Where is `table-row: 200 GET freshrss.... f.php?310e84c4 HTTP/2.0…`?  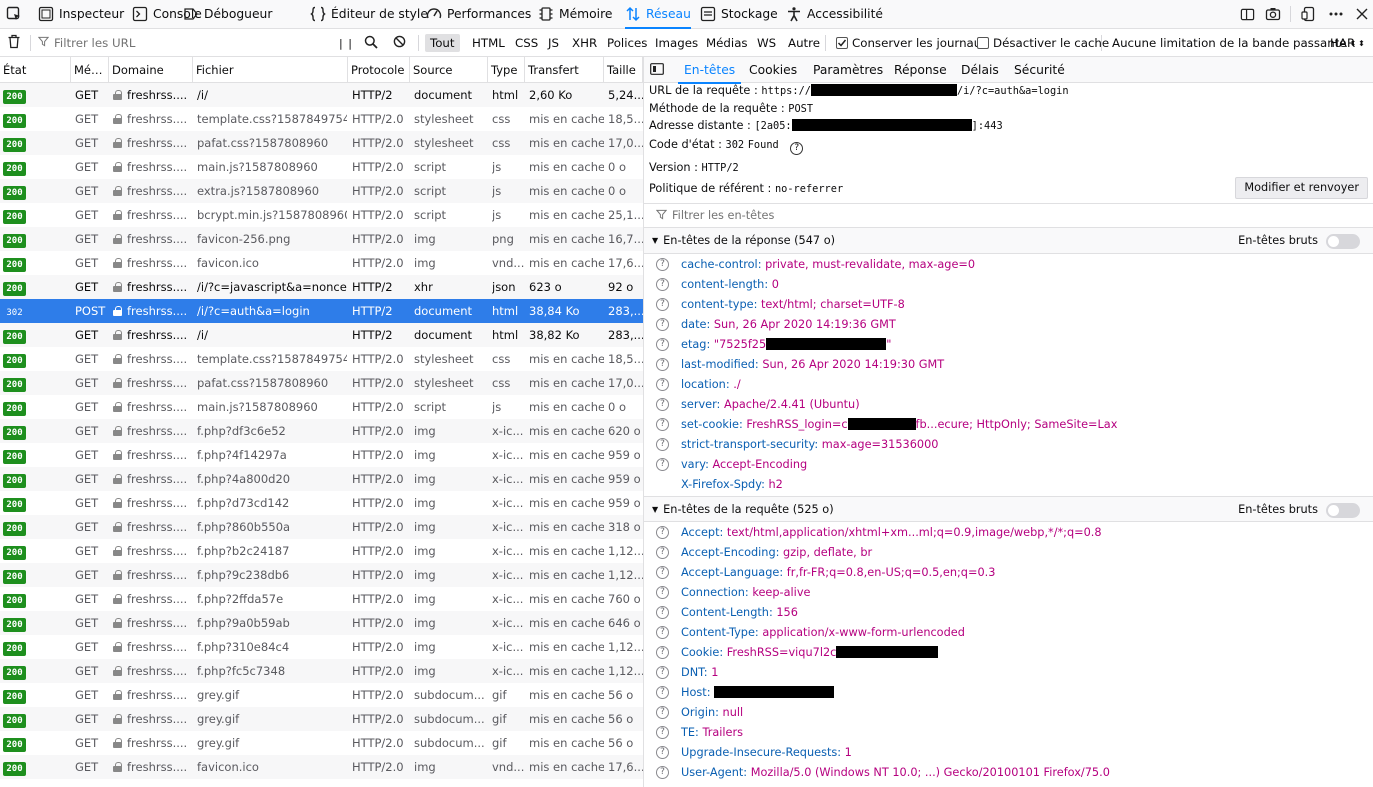
table-row: 200 GET freshrss.... f.php?310e84c4 HTTP/2.0… is located at coordinates (321, 647).